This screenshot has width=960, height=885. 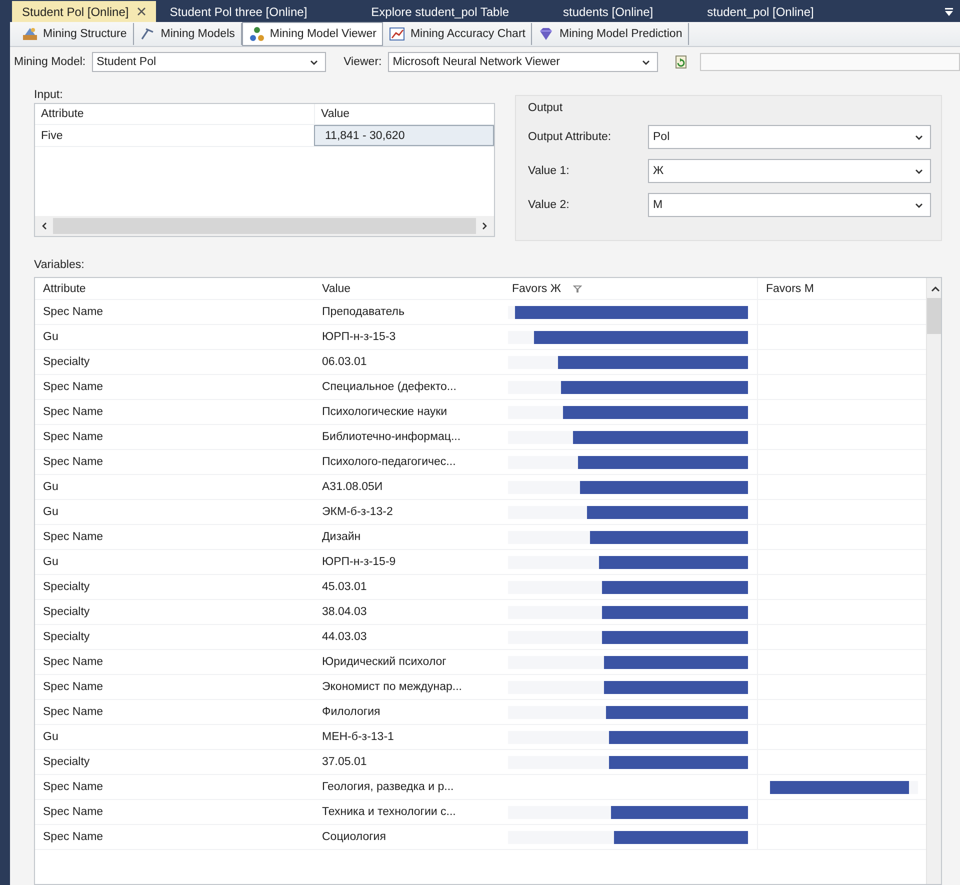 What do you see at coordinates (344, 362) in the screenshot?
I see `table-cell-text: 06.03.01` at bounding box center [344, 362].